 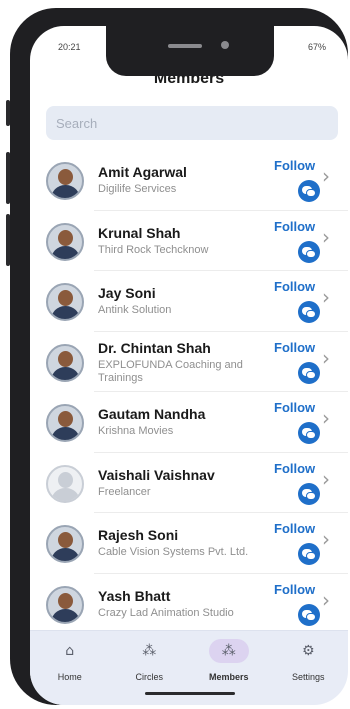 I want to click on member-row: Vaishali Vaishnav Freelancer Follow ›, so click(x=189, y=483).